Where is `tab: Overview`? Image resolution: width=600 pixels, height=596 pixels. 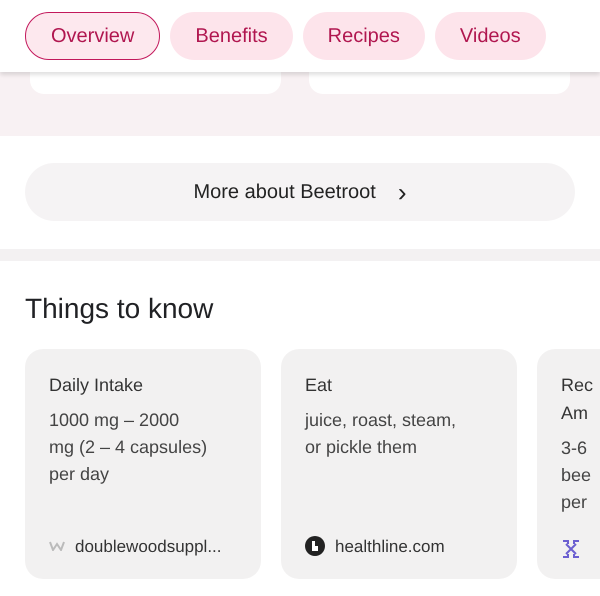 tab: Overview is located at coordinates (92, 36).